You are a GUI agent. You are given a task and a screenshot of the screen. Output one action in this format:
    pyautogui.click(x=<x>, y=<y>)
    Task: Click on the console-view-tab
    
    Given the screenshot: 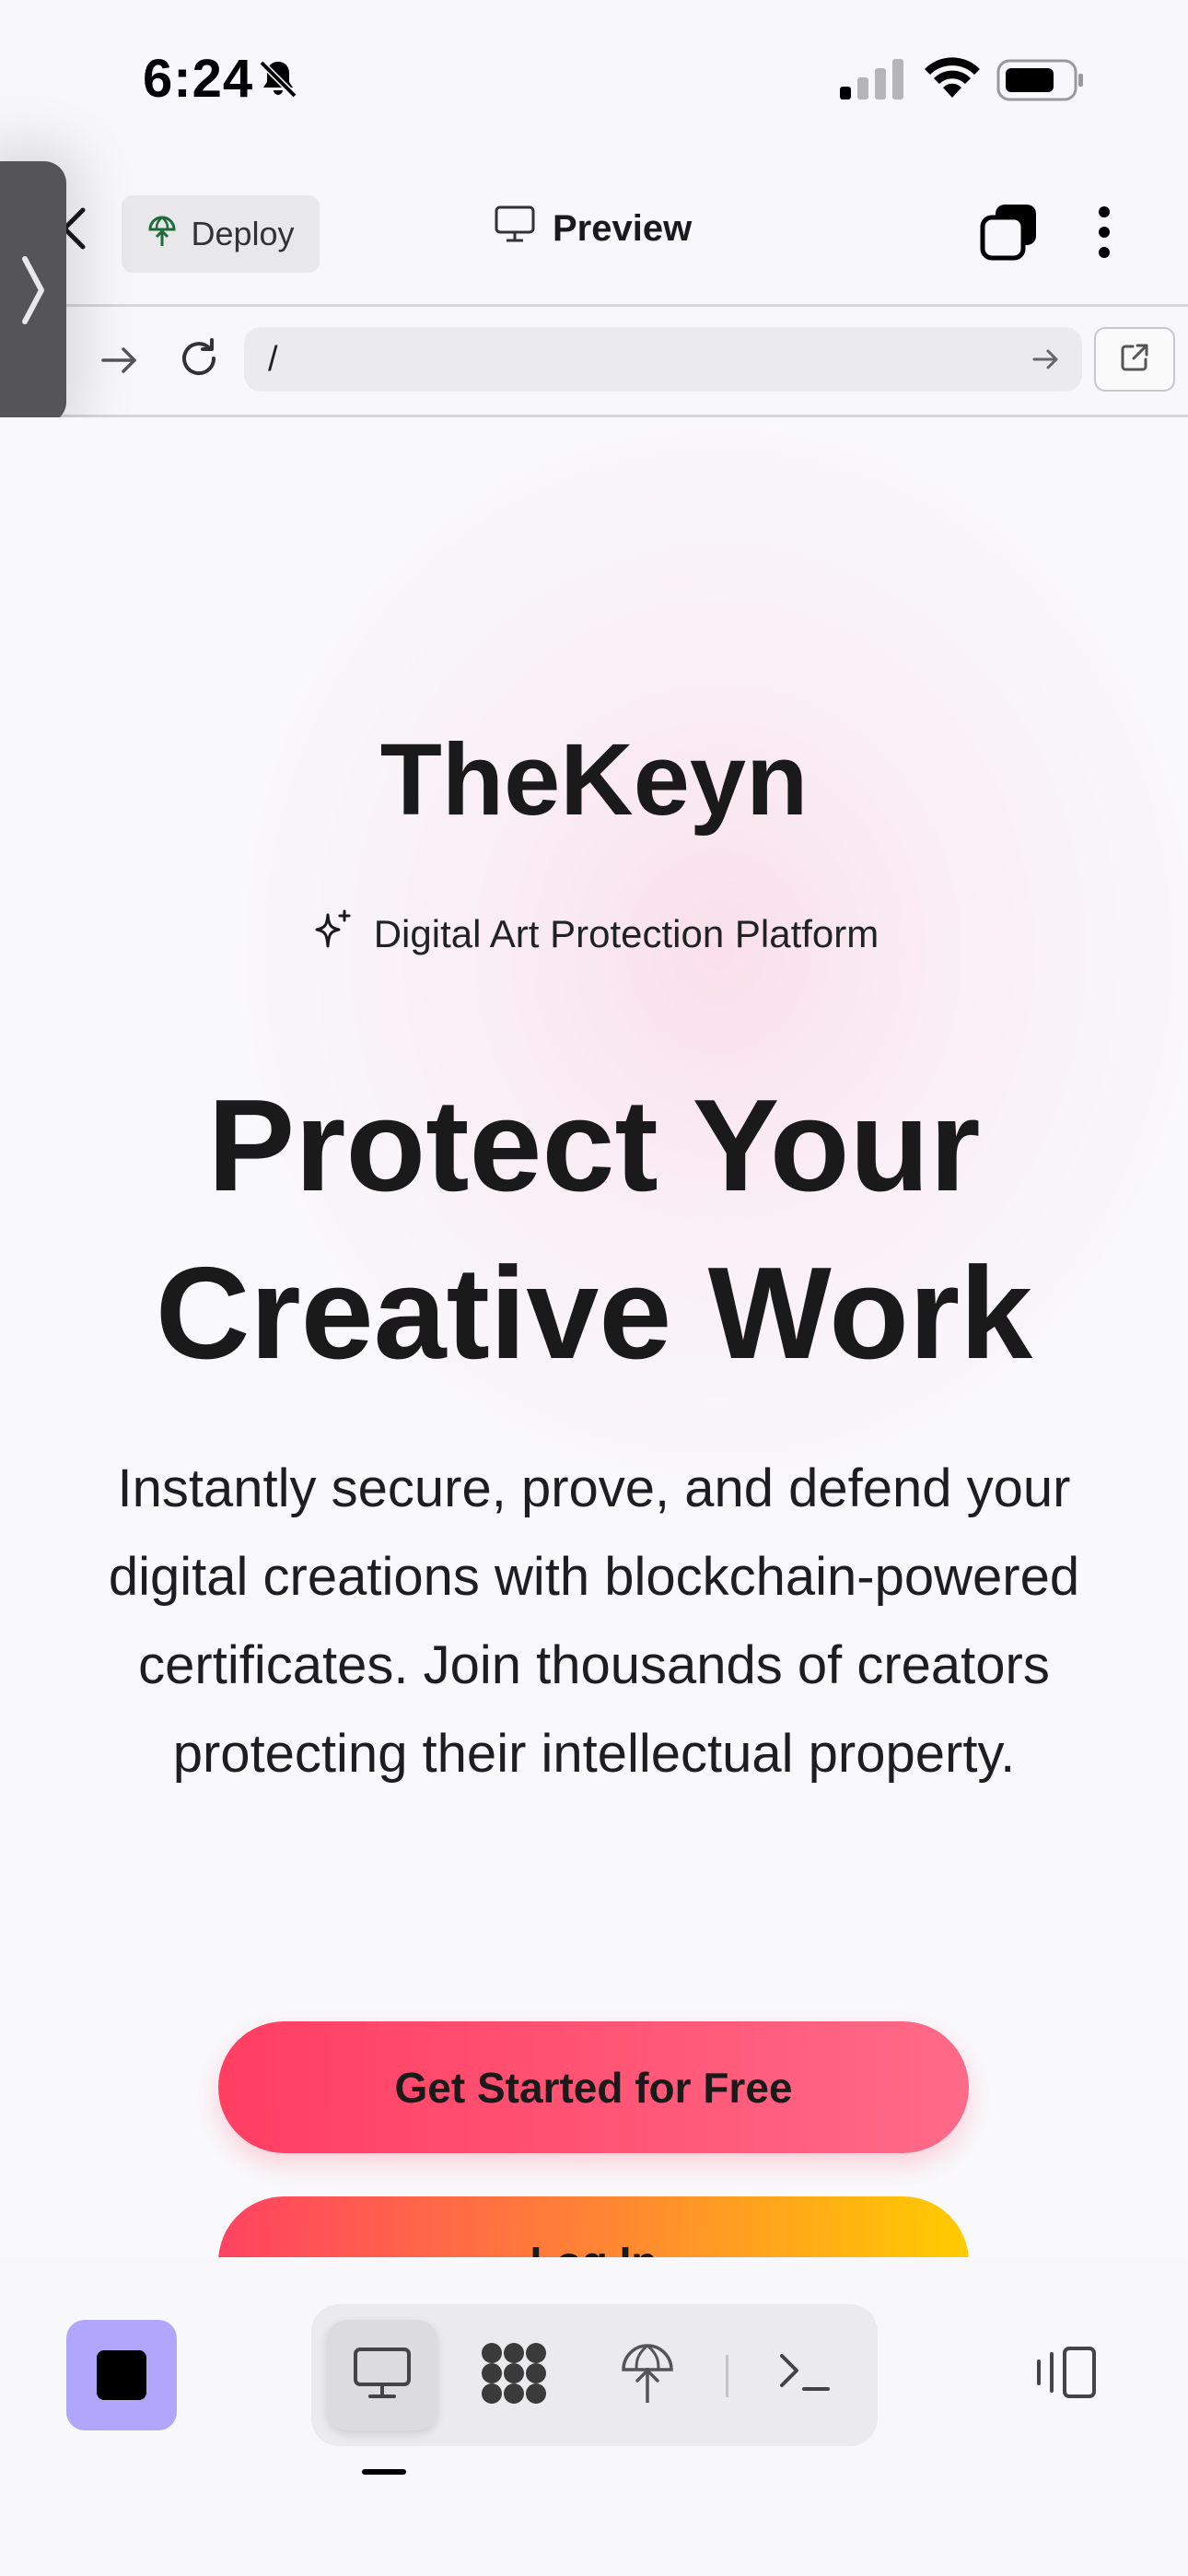 What is the action you would take?
    pyautogui.click(x=804, y=2375)
    